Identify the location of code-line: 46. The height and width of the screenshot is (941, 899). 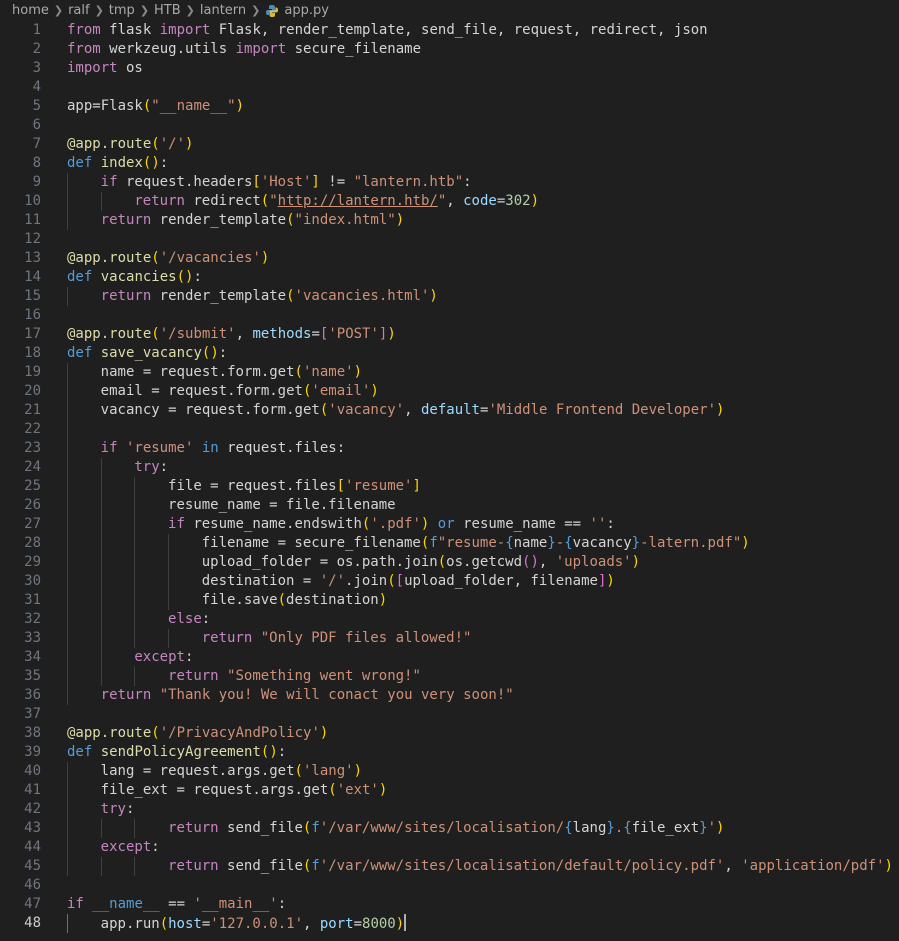
(449, 885).